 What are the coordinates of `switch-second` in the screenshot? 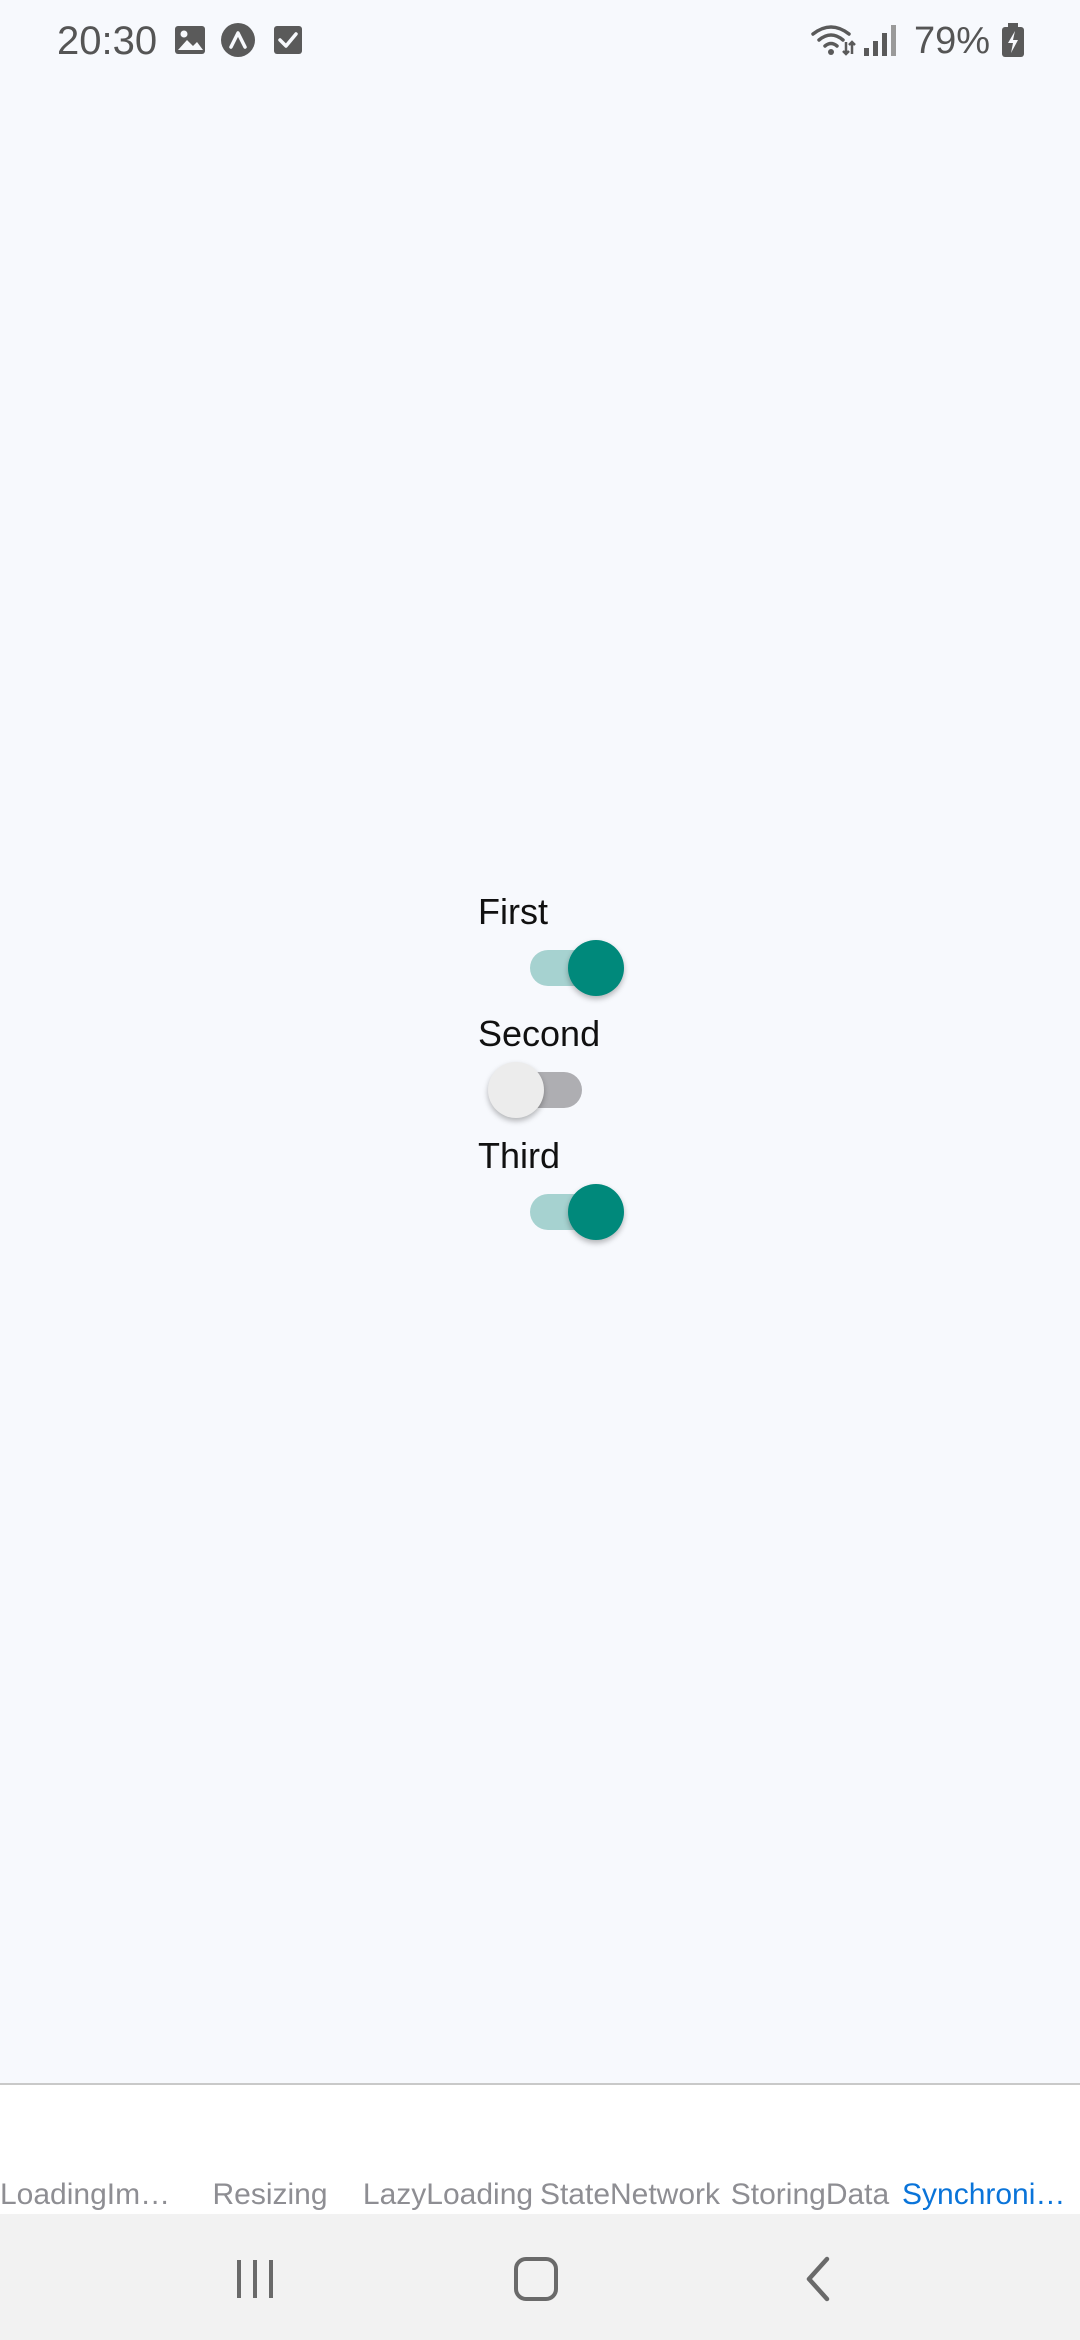 It's located at (544, 1090).